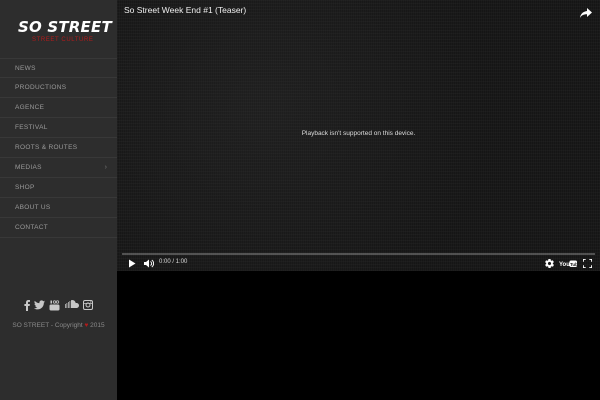 This screenshot has height=400, width=600. What do you see at coordinates (358, 254) in the screenshot?
I see `progress-bar` at bounding box center [358, 254].